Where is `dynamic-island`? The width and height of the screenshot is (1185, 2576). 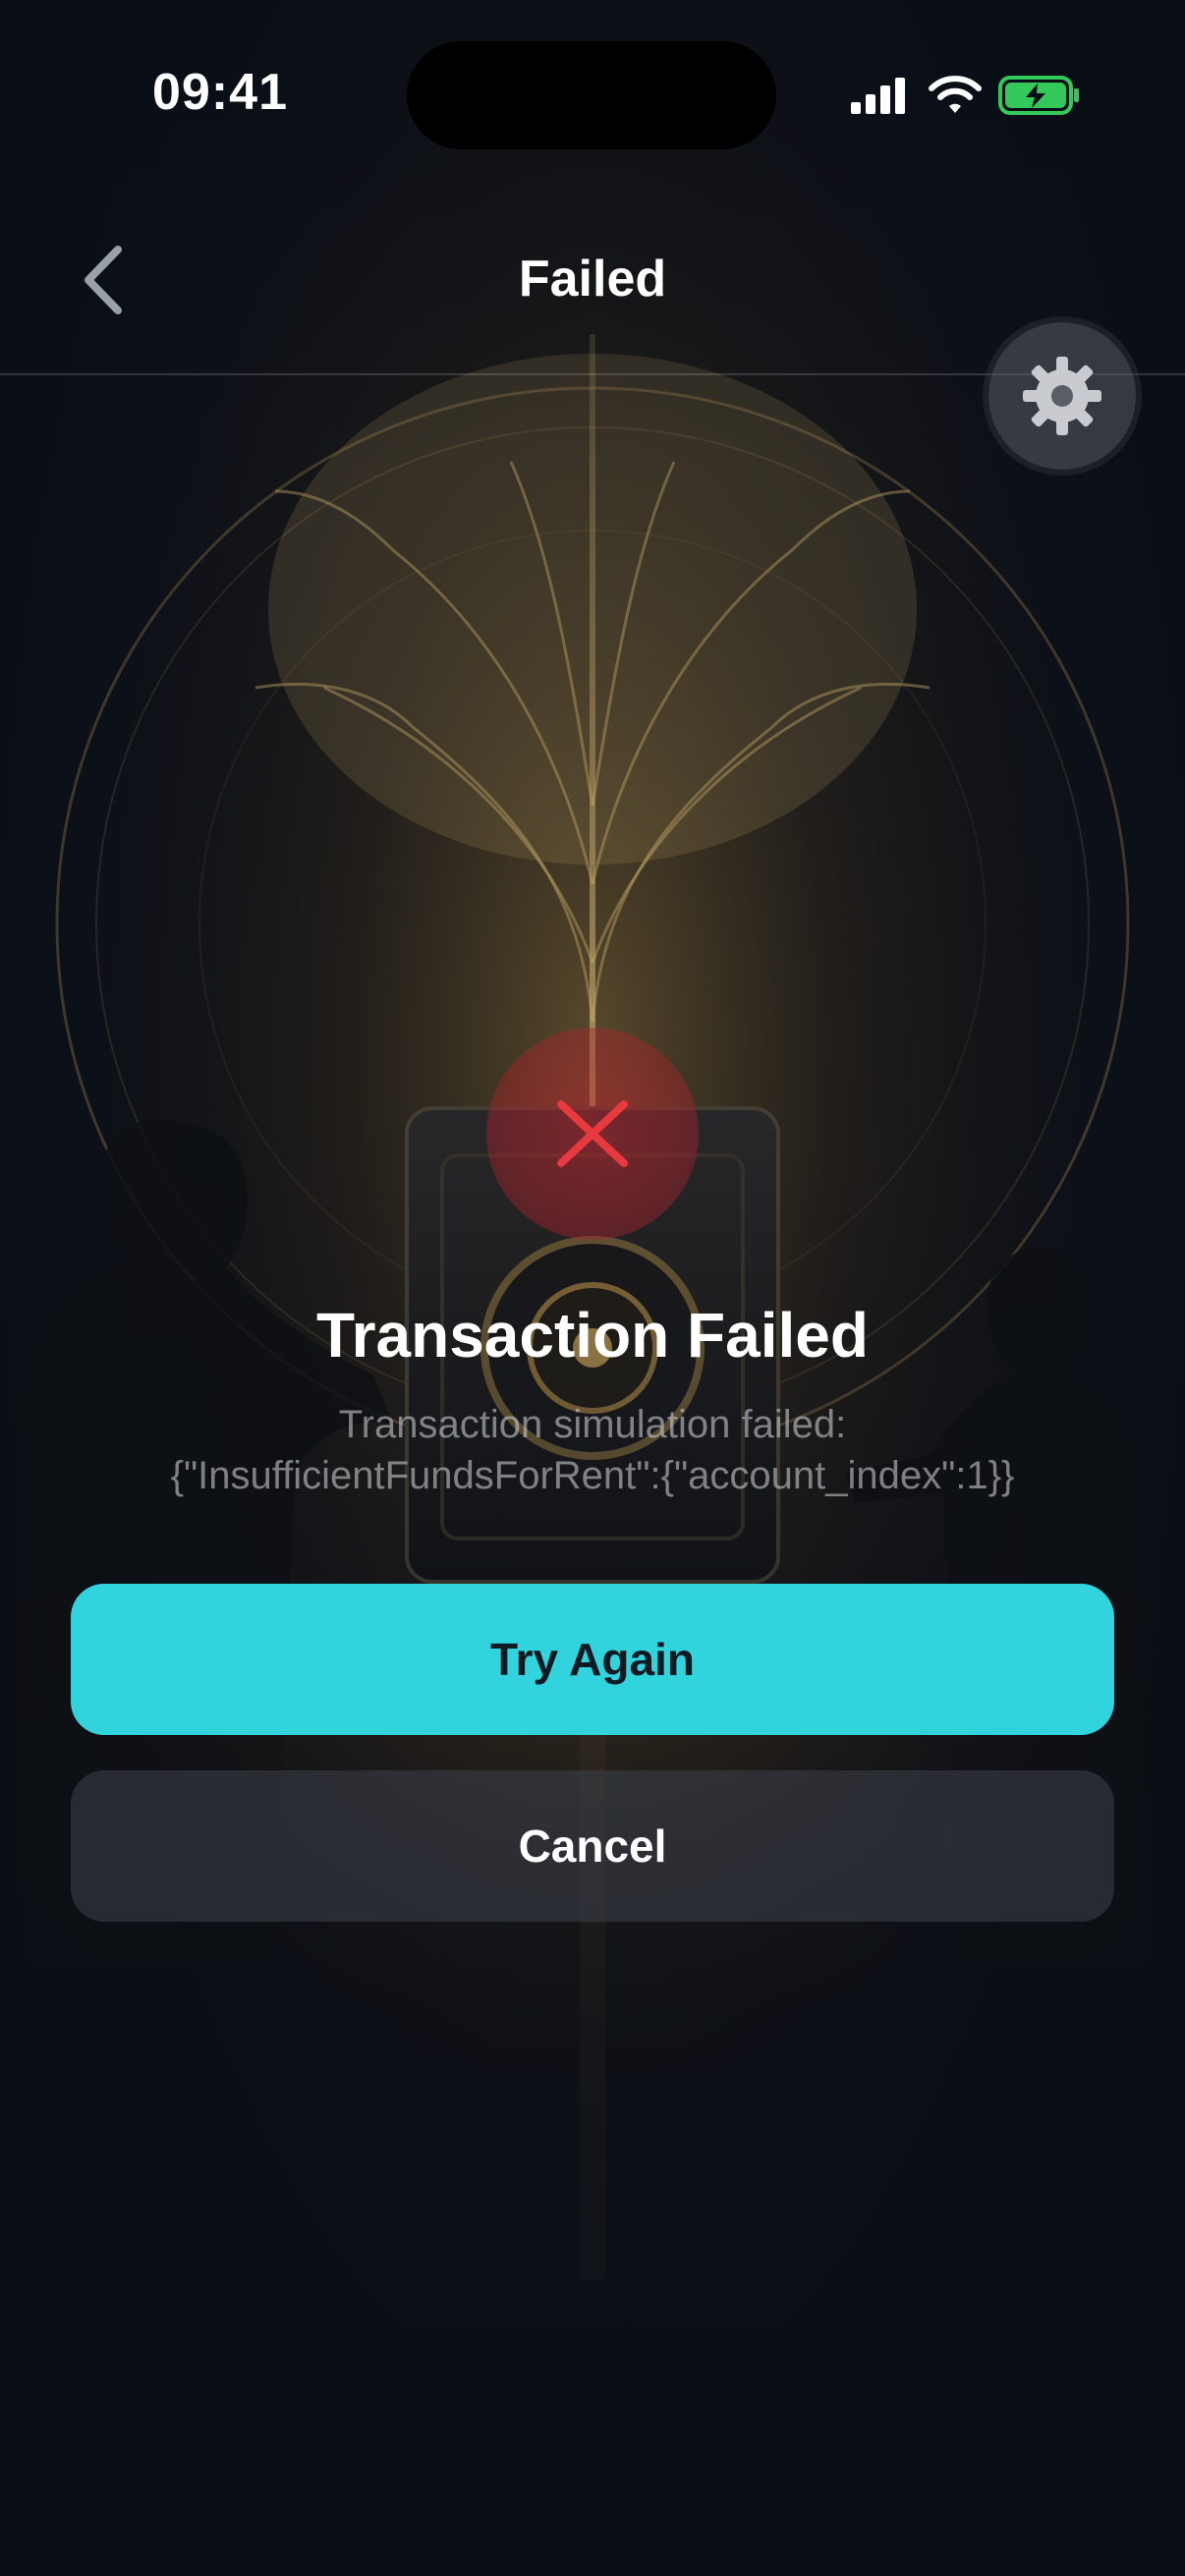
dynamic-island is located at coordinates (592, 95).